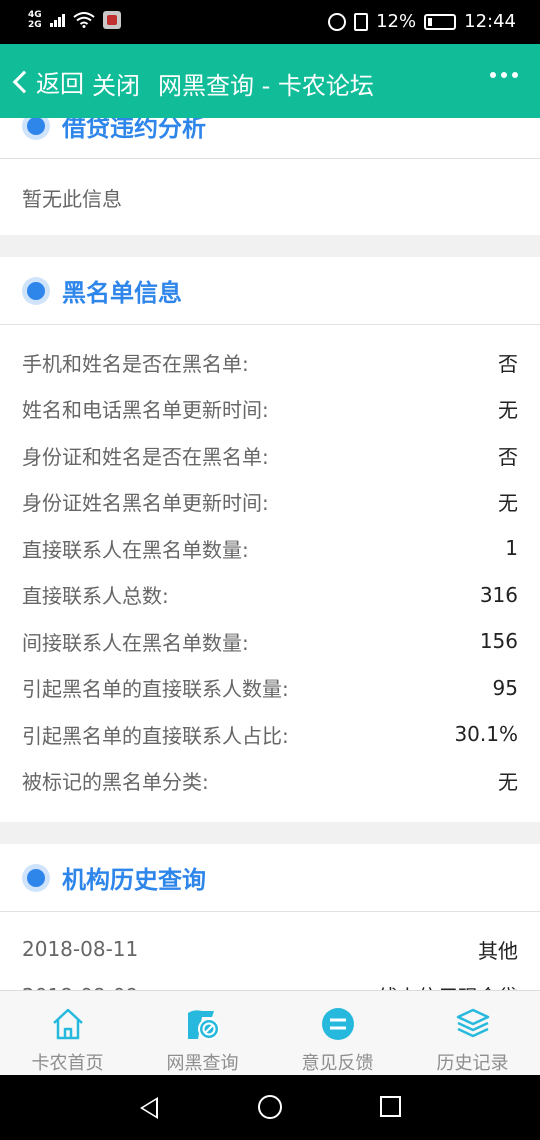 This screenshot has height=1140, width=540. What do you see at coordinates (448, 985) in the screenshot?
I see `row-value: 线上信用现金贷` at bounding box center [448, 985].